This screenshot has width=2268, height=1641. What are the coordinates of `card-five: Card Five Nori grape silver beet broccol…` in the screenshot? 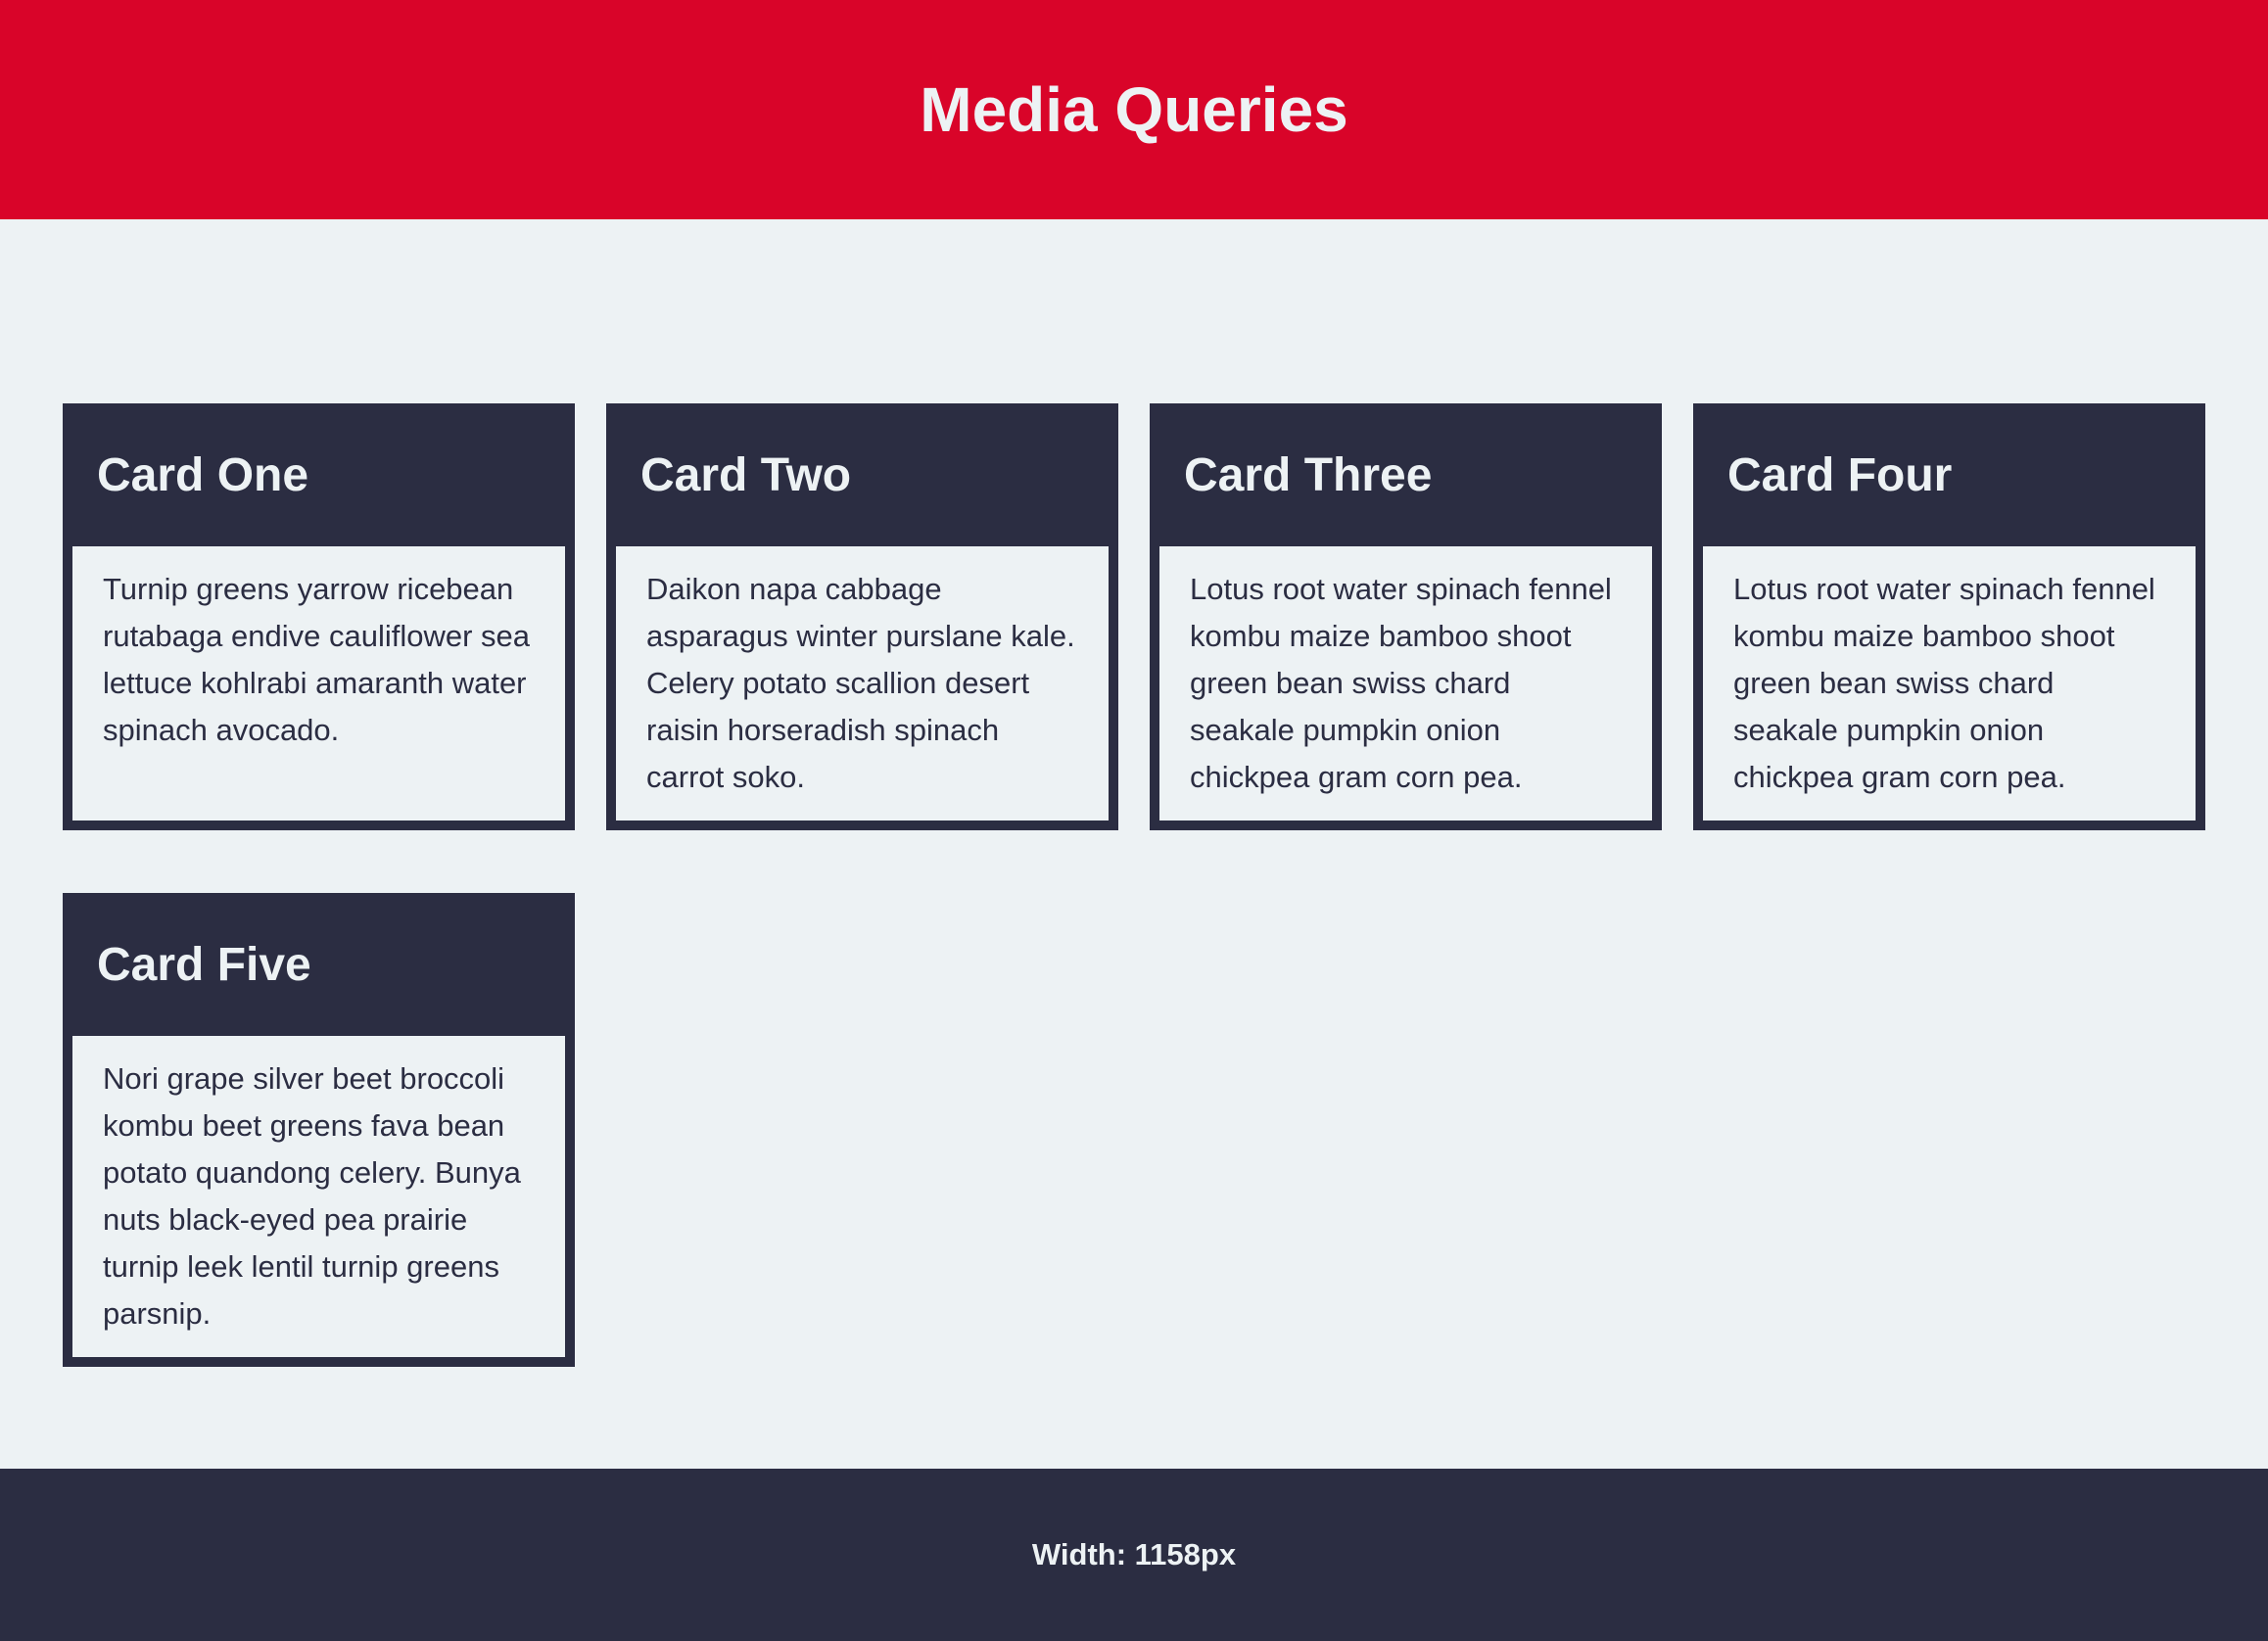 It's located at (319, 1130).